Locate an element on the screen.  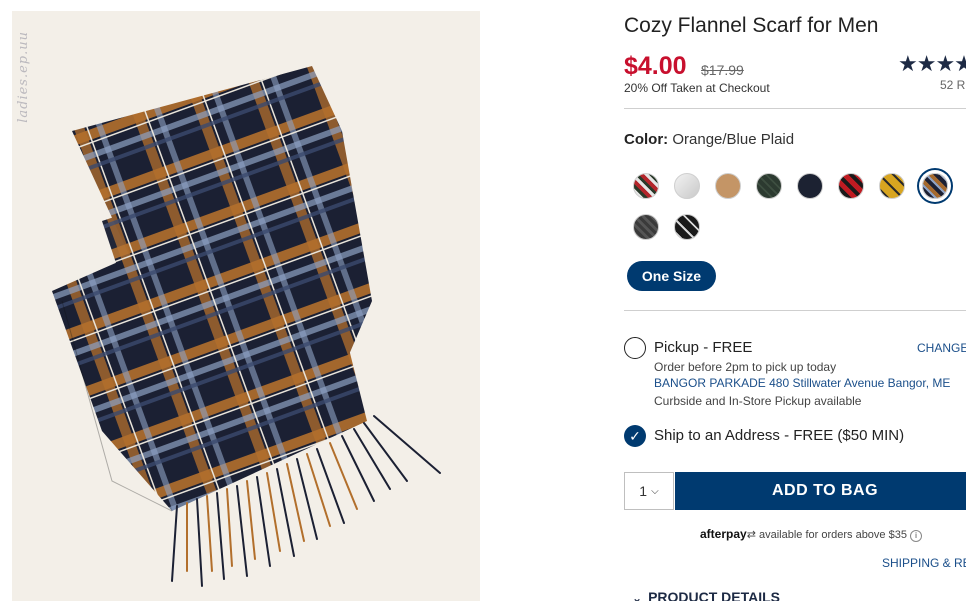
pickup-radio is located at coordinates (635, 348).